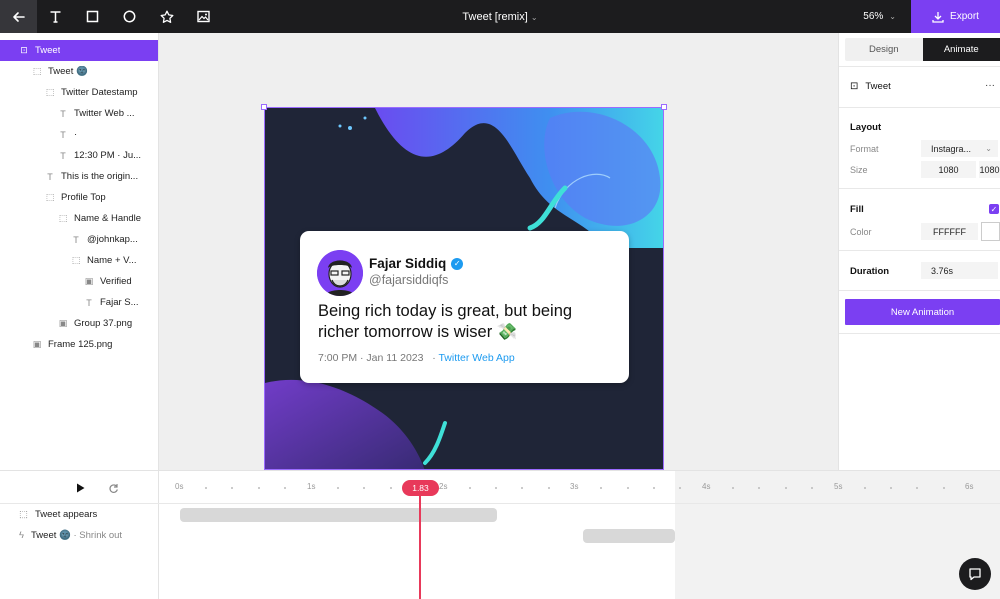 The height and width of the screenshot is (599, 1000). What do you see at coordinates (79, 71) in the screenshot?
I see `layer-item: ⬚ Tweet 🌚` at bounding box center [79, 71].